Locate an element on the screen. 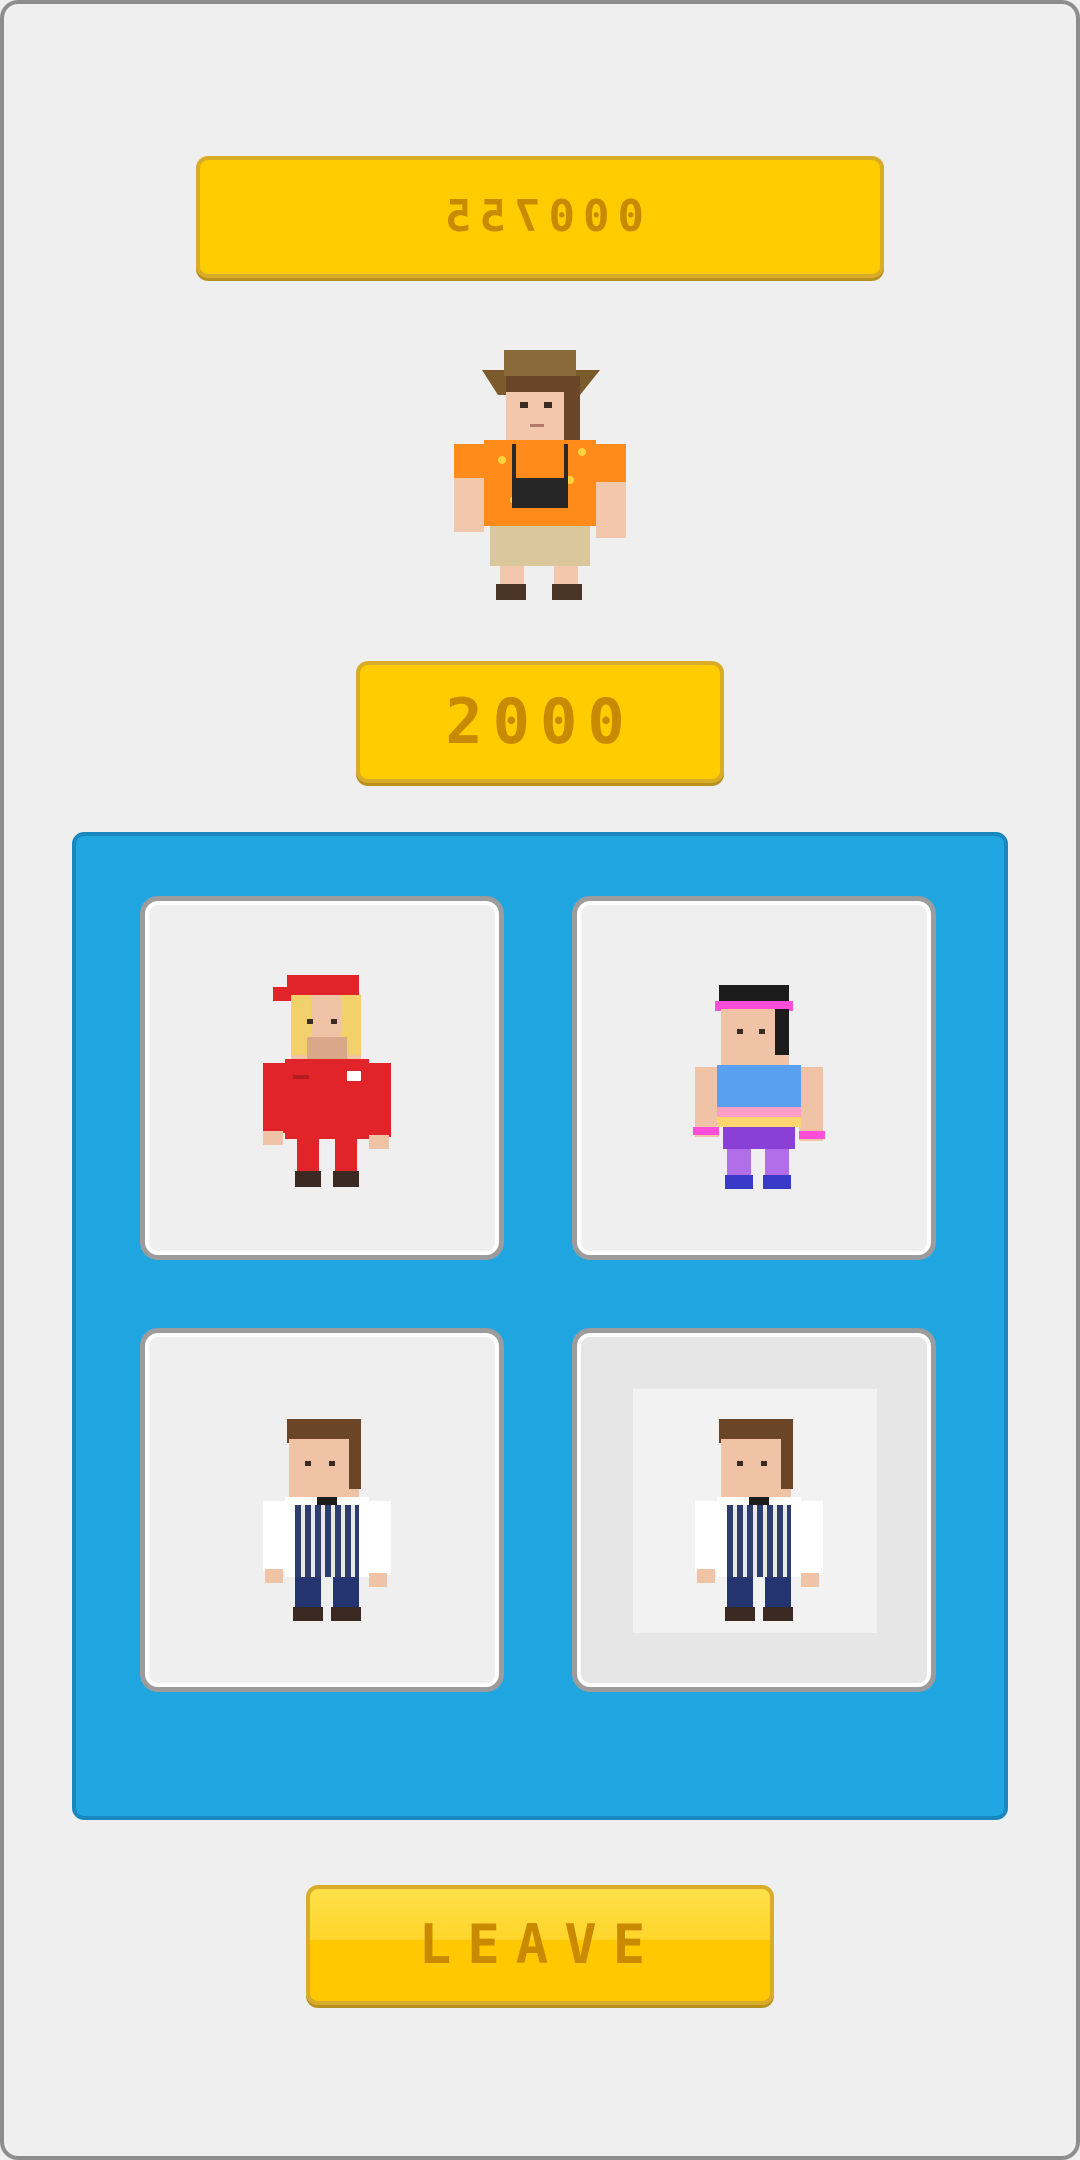 This screenshot has width=1080, height=2160. score-display: 000755 is located at coordinates (540, 217).